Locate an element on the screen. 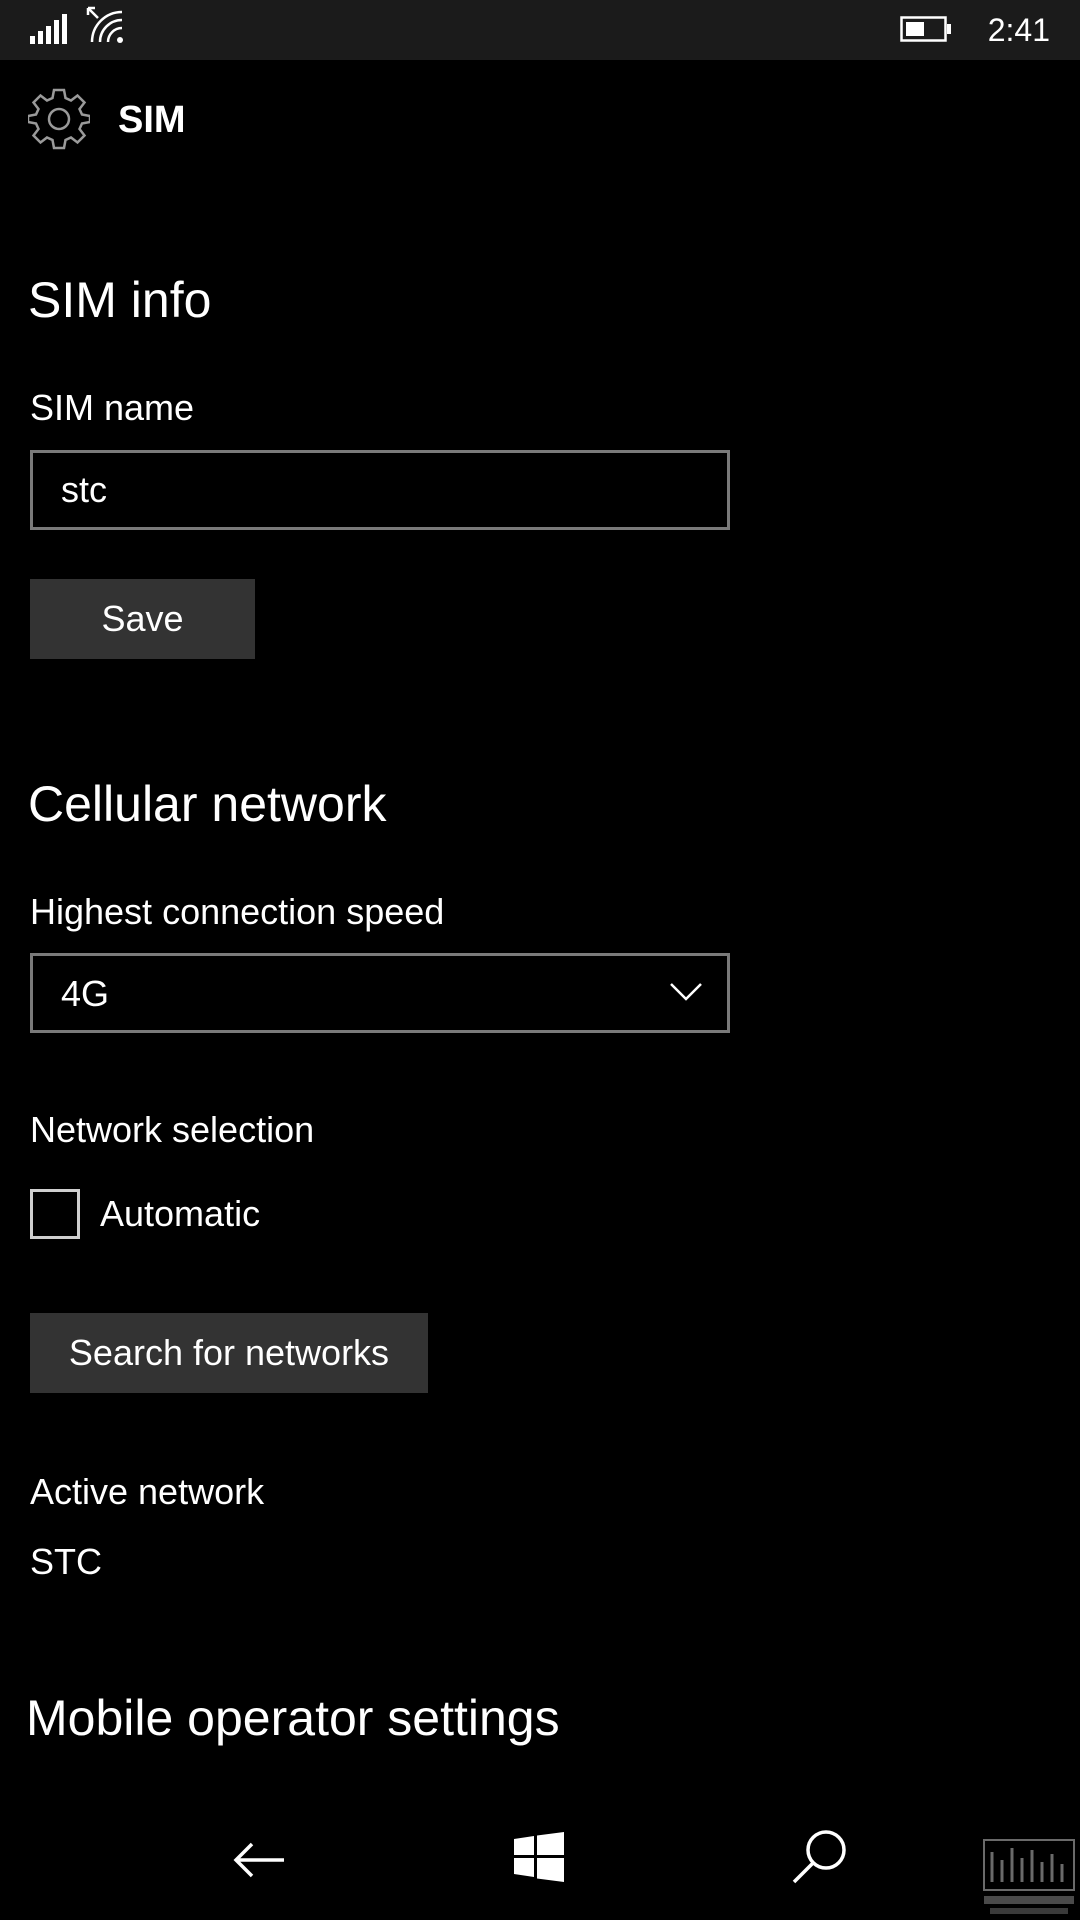 This screenshot has height=1920, width=1080. mobile-operator-heading: Mobile operator settings is located at coordinates (293, 1718).